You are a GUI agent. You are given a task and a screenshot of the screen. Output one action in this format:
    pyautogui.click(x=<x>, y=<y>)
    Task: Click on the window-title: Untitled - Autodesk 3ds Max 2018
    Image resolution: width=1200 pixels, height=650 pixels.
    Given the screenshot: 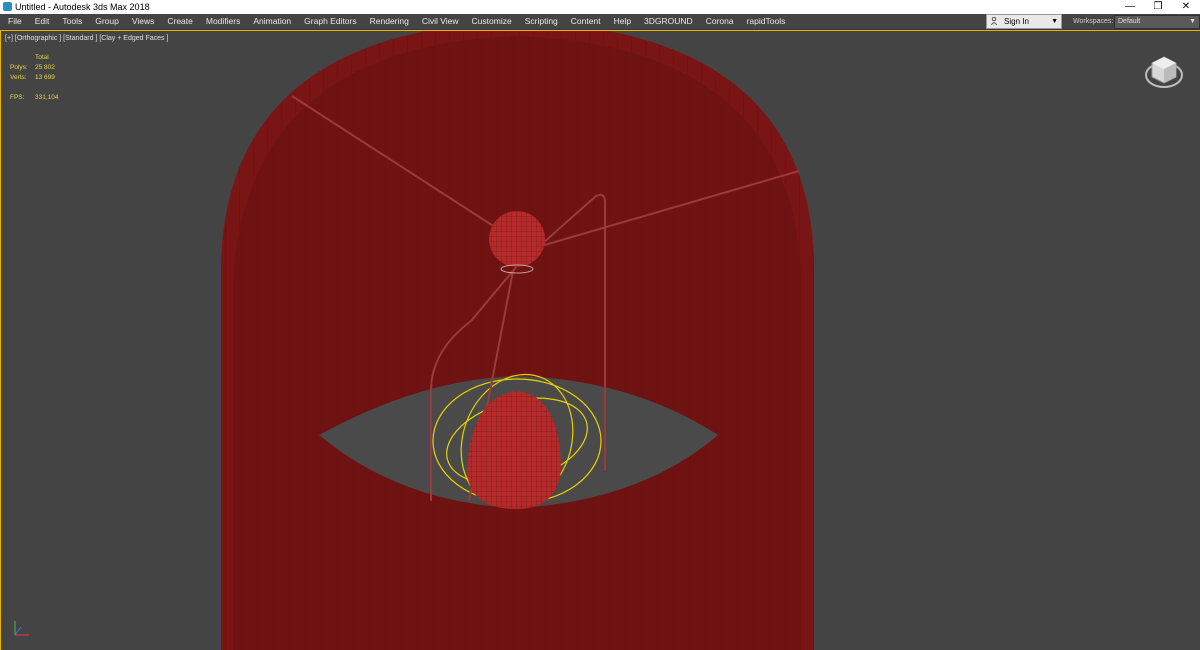 What is the action you would take?
    pyautogui.click(x=82, y=7)
    